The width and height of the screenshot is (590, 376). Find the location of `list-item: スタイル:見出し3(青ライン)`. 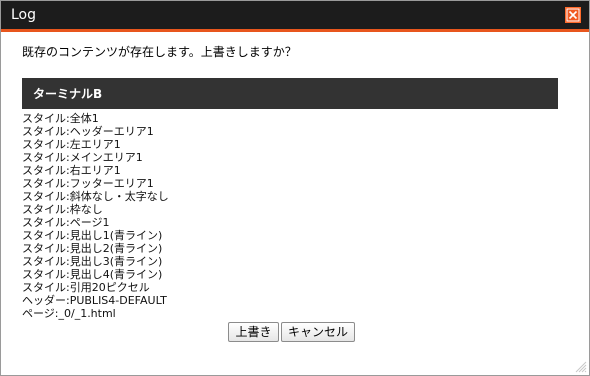

list-item: スタイル:見出し3(青ライン) is located at coordinates (92, 261).